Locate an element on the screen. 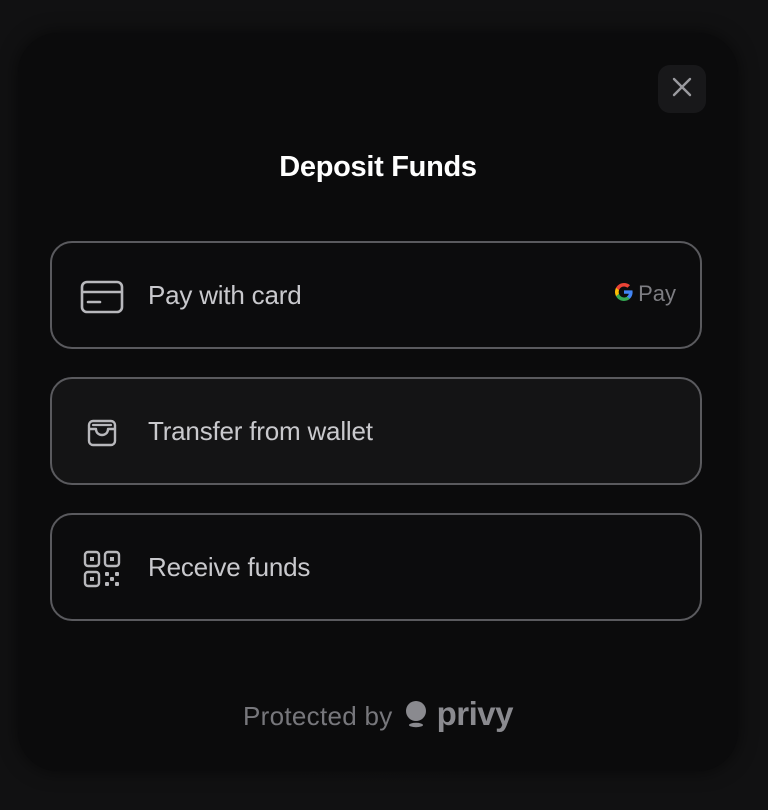  option-label: Transfer from wallet is located at coordinates (260, 431).